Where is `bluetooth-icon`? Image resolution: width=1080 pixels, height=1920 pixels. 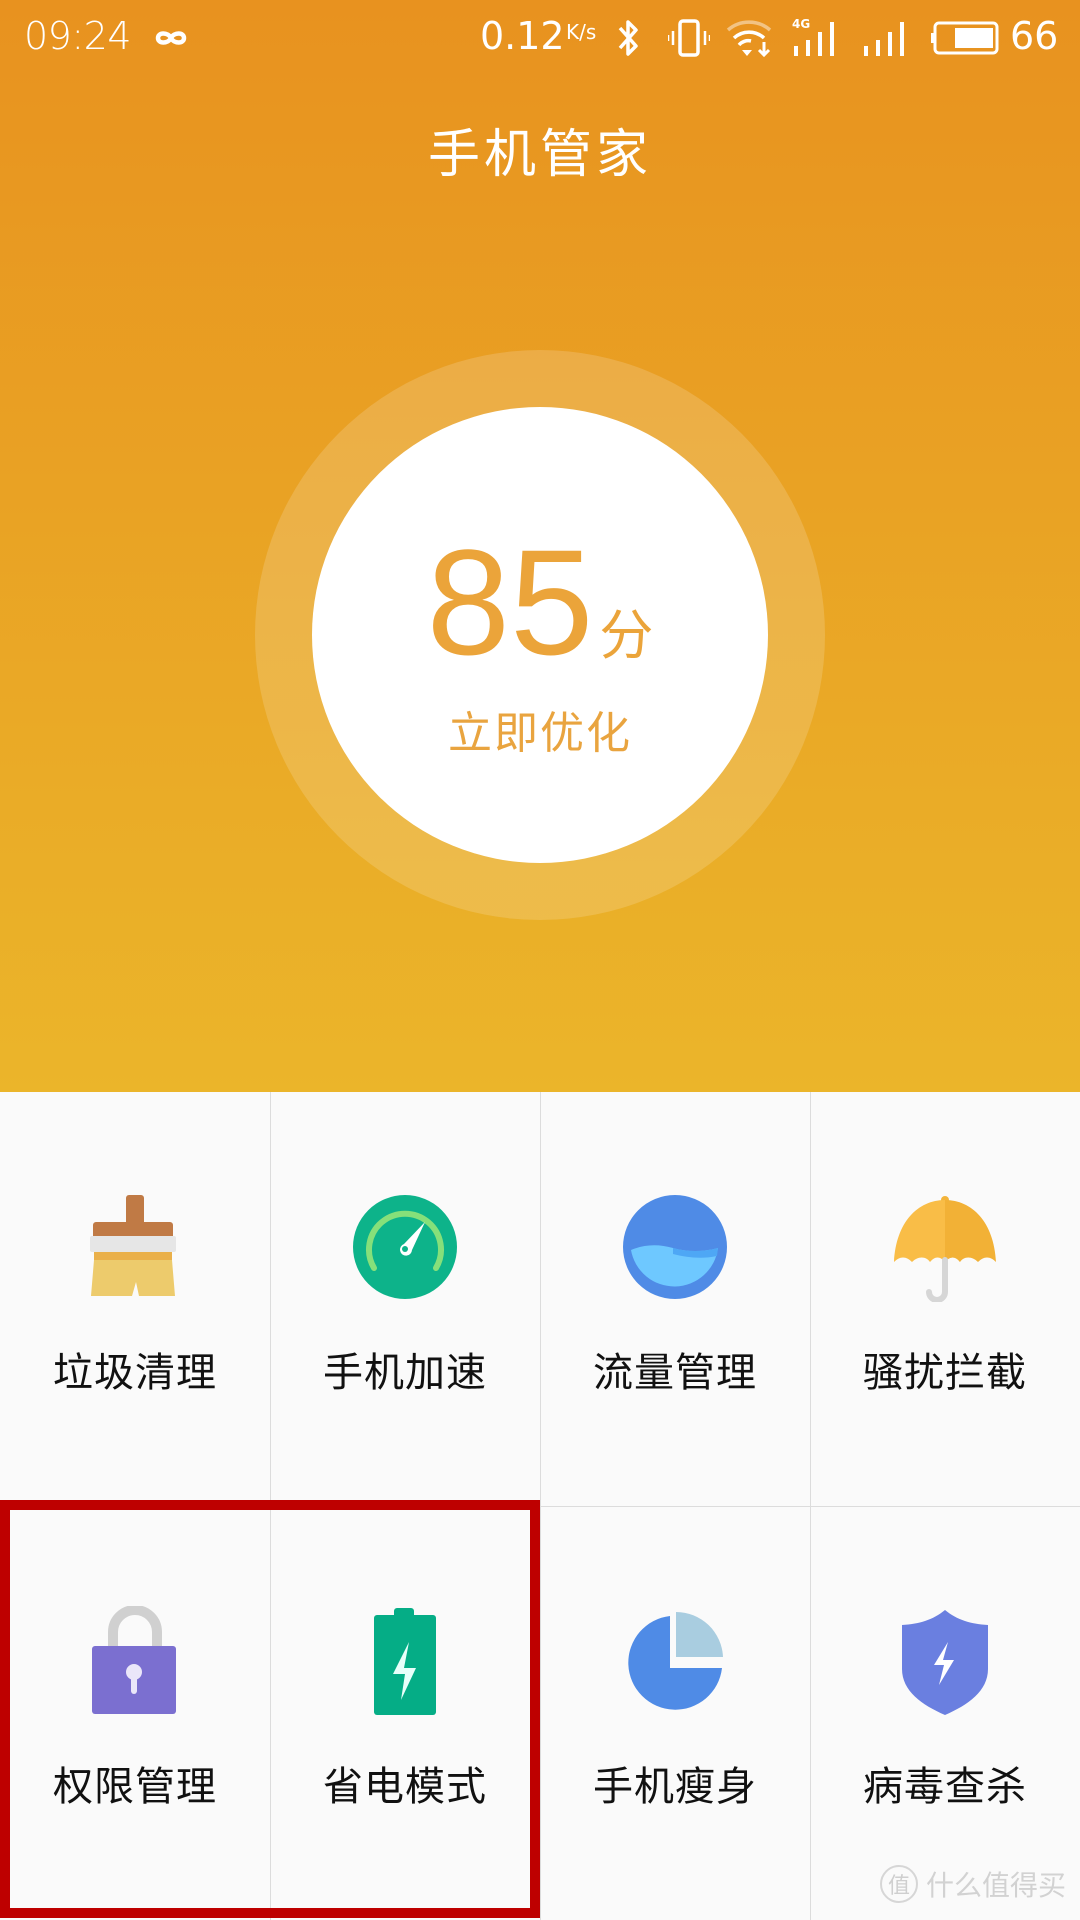
bluetooth-icon is located at coordinates (628, 38).